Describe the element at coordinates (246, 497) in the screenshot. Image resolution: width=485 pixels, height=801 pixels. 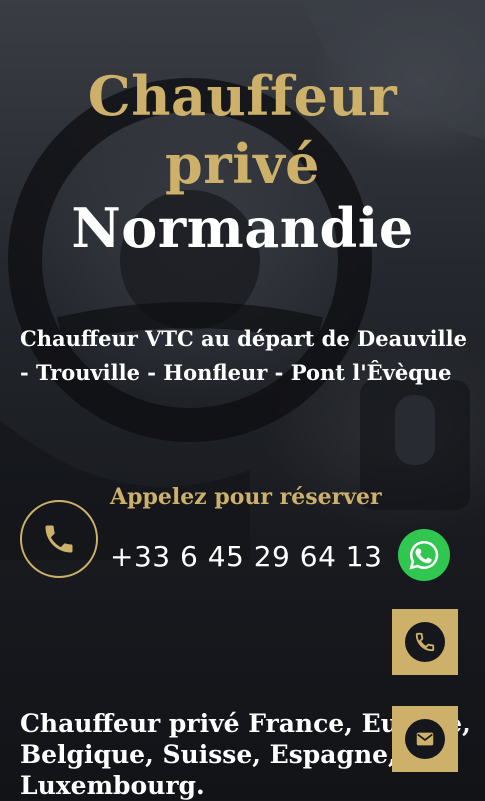
I see `call-to-book-label: Appelez pour réserver` at that location.